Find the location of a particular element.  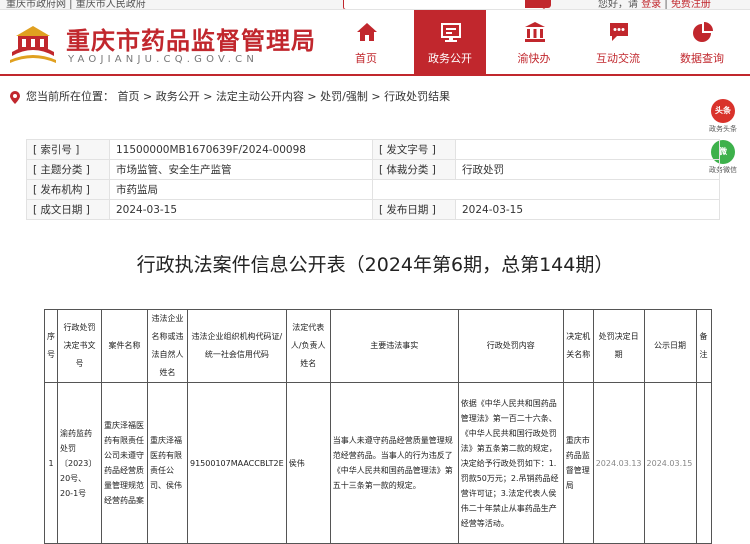

cell-entity: 重庆泽福医药有限责任公司、侯伟 is located at coordinates (167, 463).